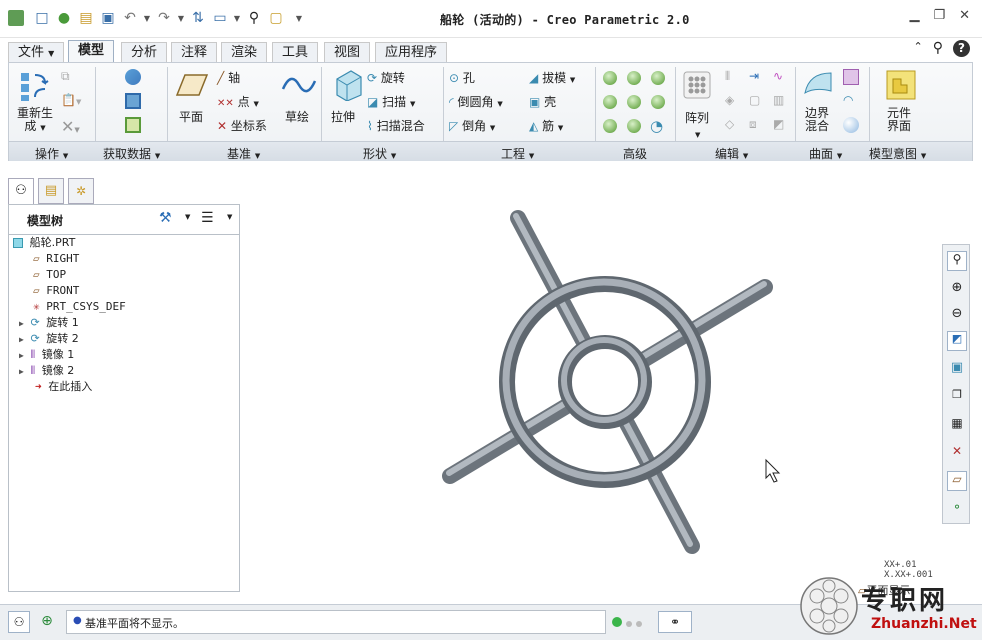 The height and width of the screenshot is (640, 982). Describe the element at coordinates (144, 52) in the screenshot. I see `tab-analysis: 分析` at that location.